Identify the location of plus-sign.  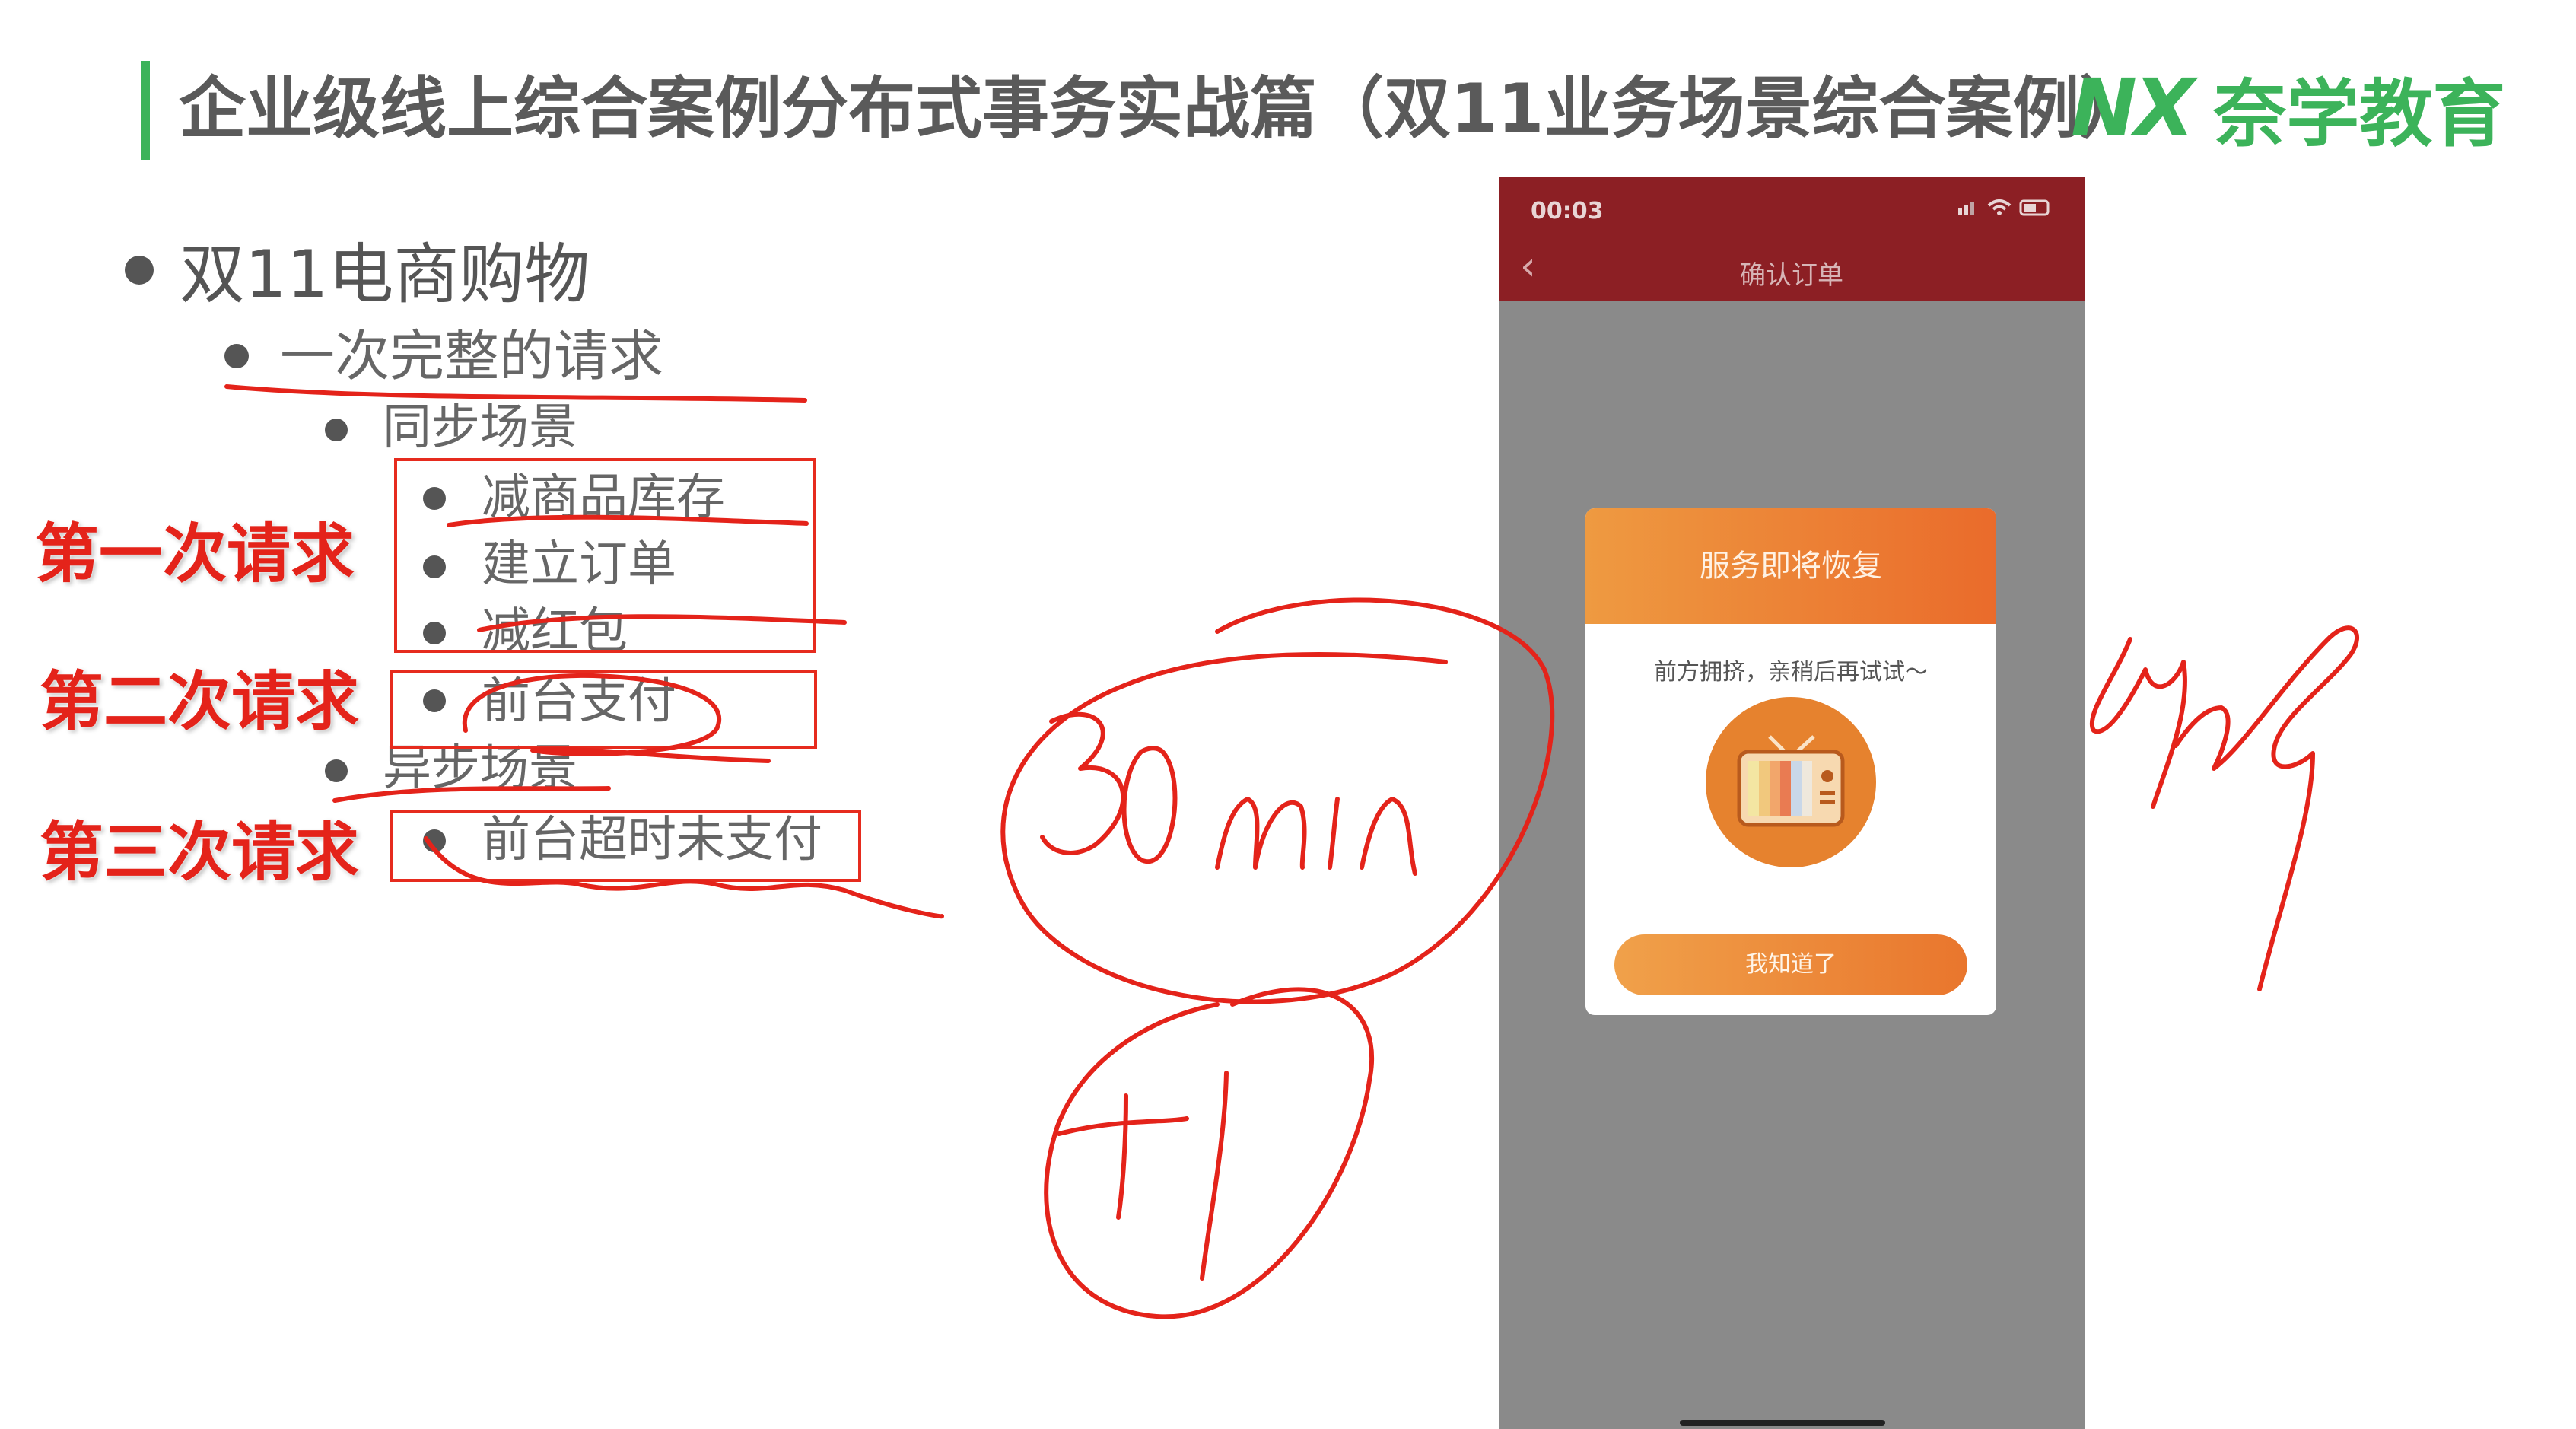
(1123, 1156).